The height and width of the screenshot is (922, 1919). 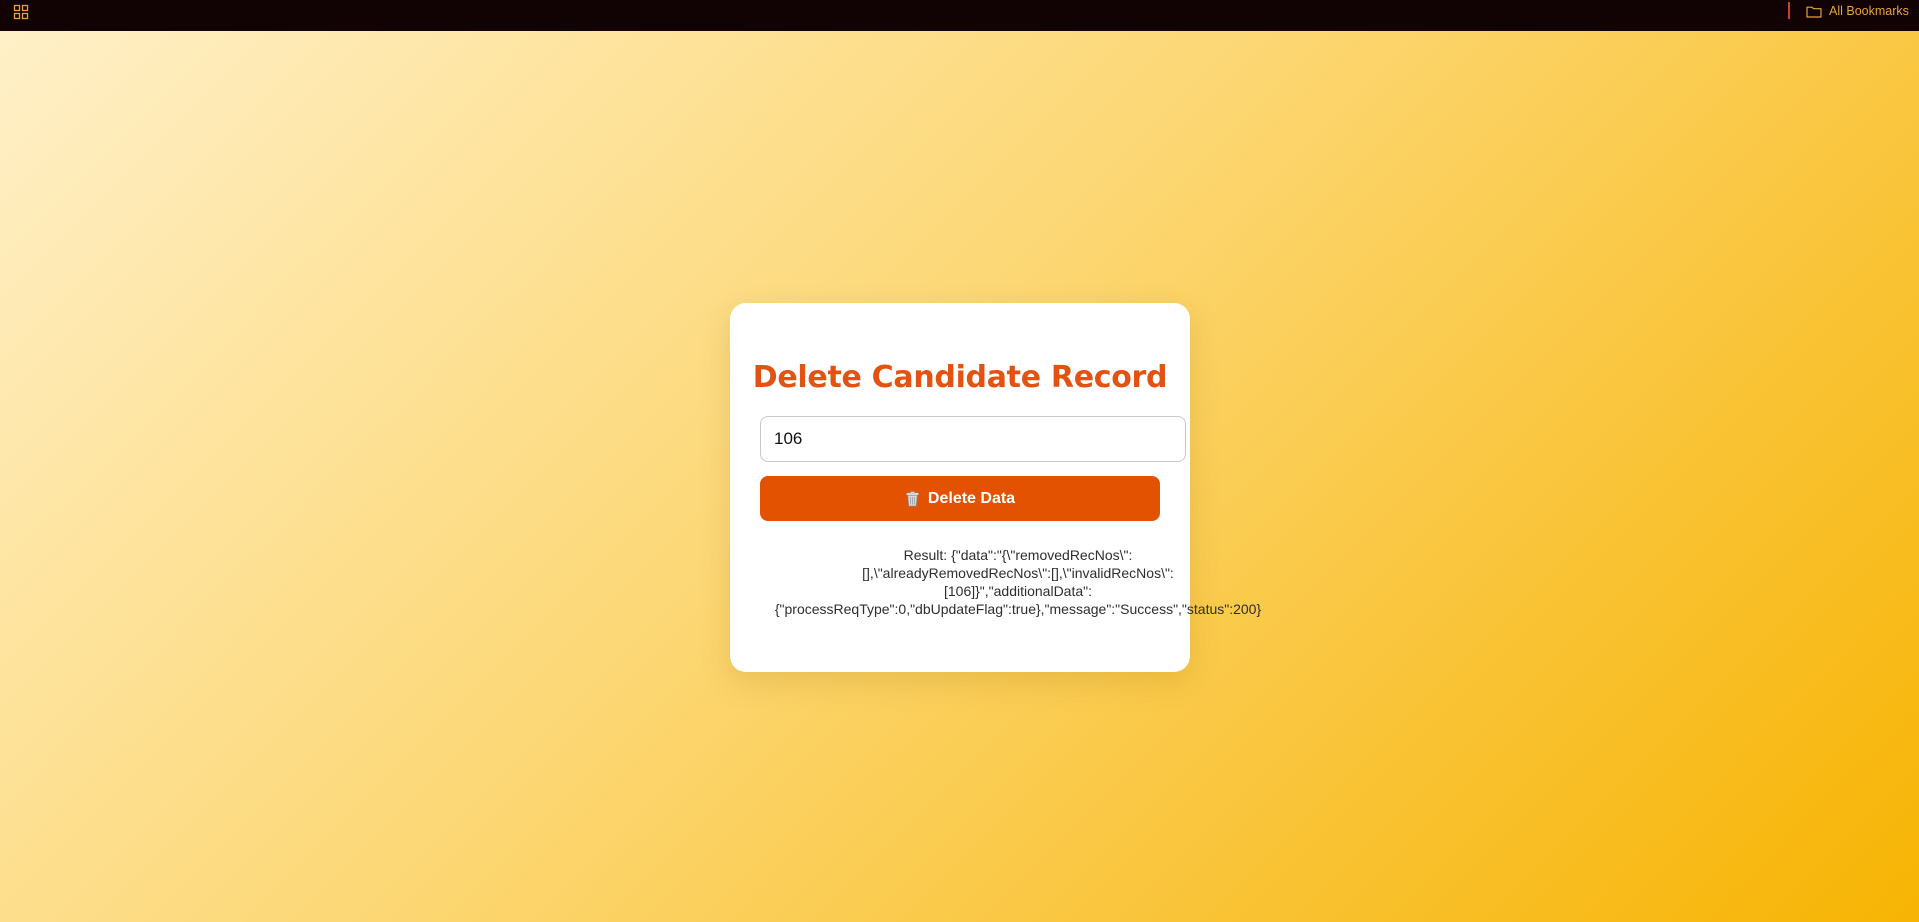 What do you see at coordinates (1017, 591) in the screenshot?
I see `result-line: [106]}","additionalData":` at bounding box center [1017, 591].